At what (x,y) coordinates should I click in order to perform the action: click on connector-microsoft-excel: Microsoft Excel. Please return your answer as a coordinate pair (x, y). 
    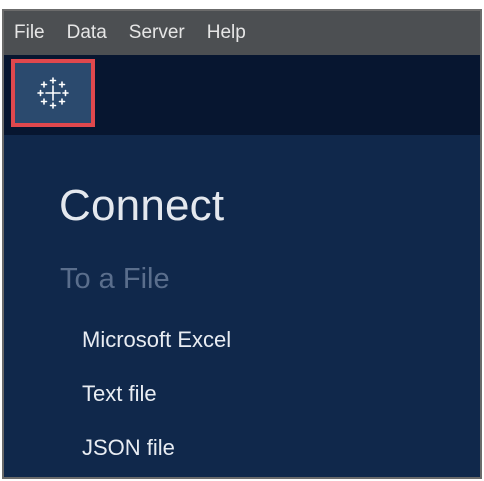
    Looking at the image, I should click on (156, 354).